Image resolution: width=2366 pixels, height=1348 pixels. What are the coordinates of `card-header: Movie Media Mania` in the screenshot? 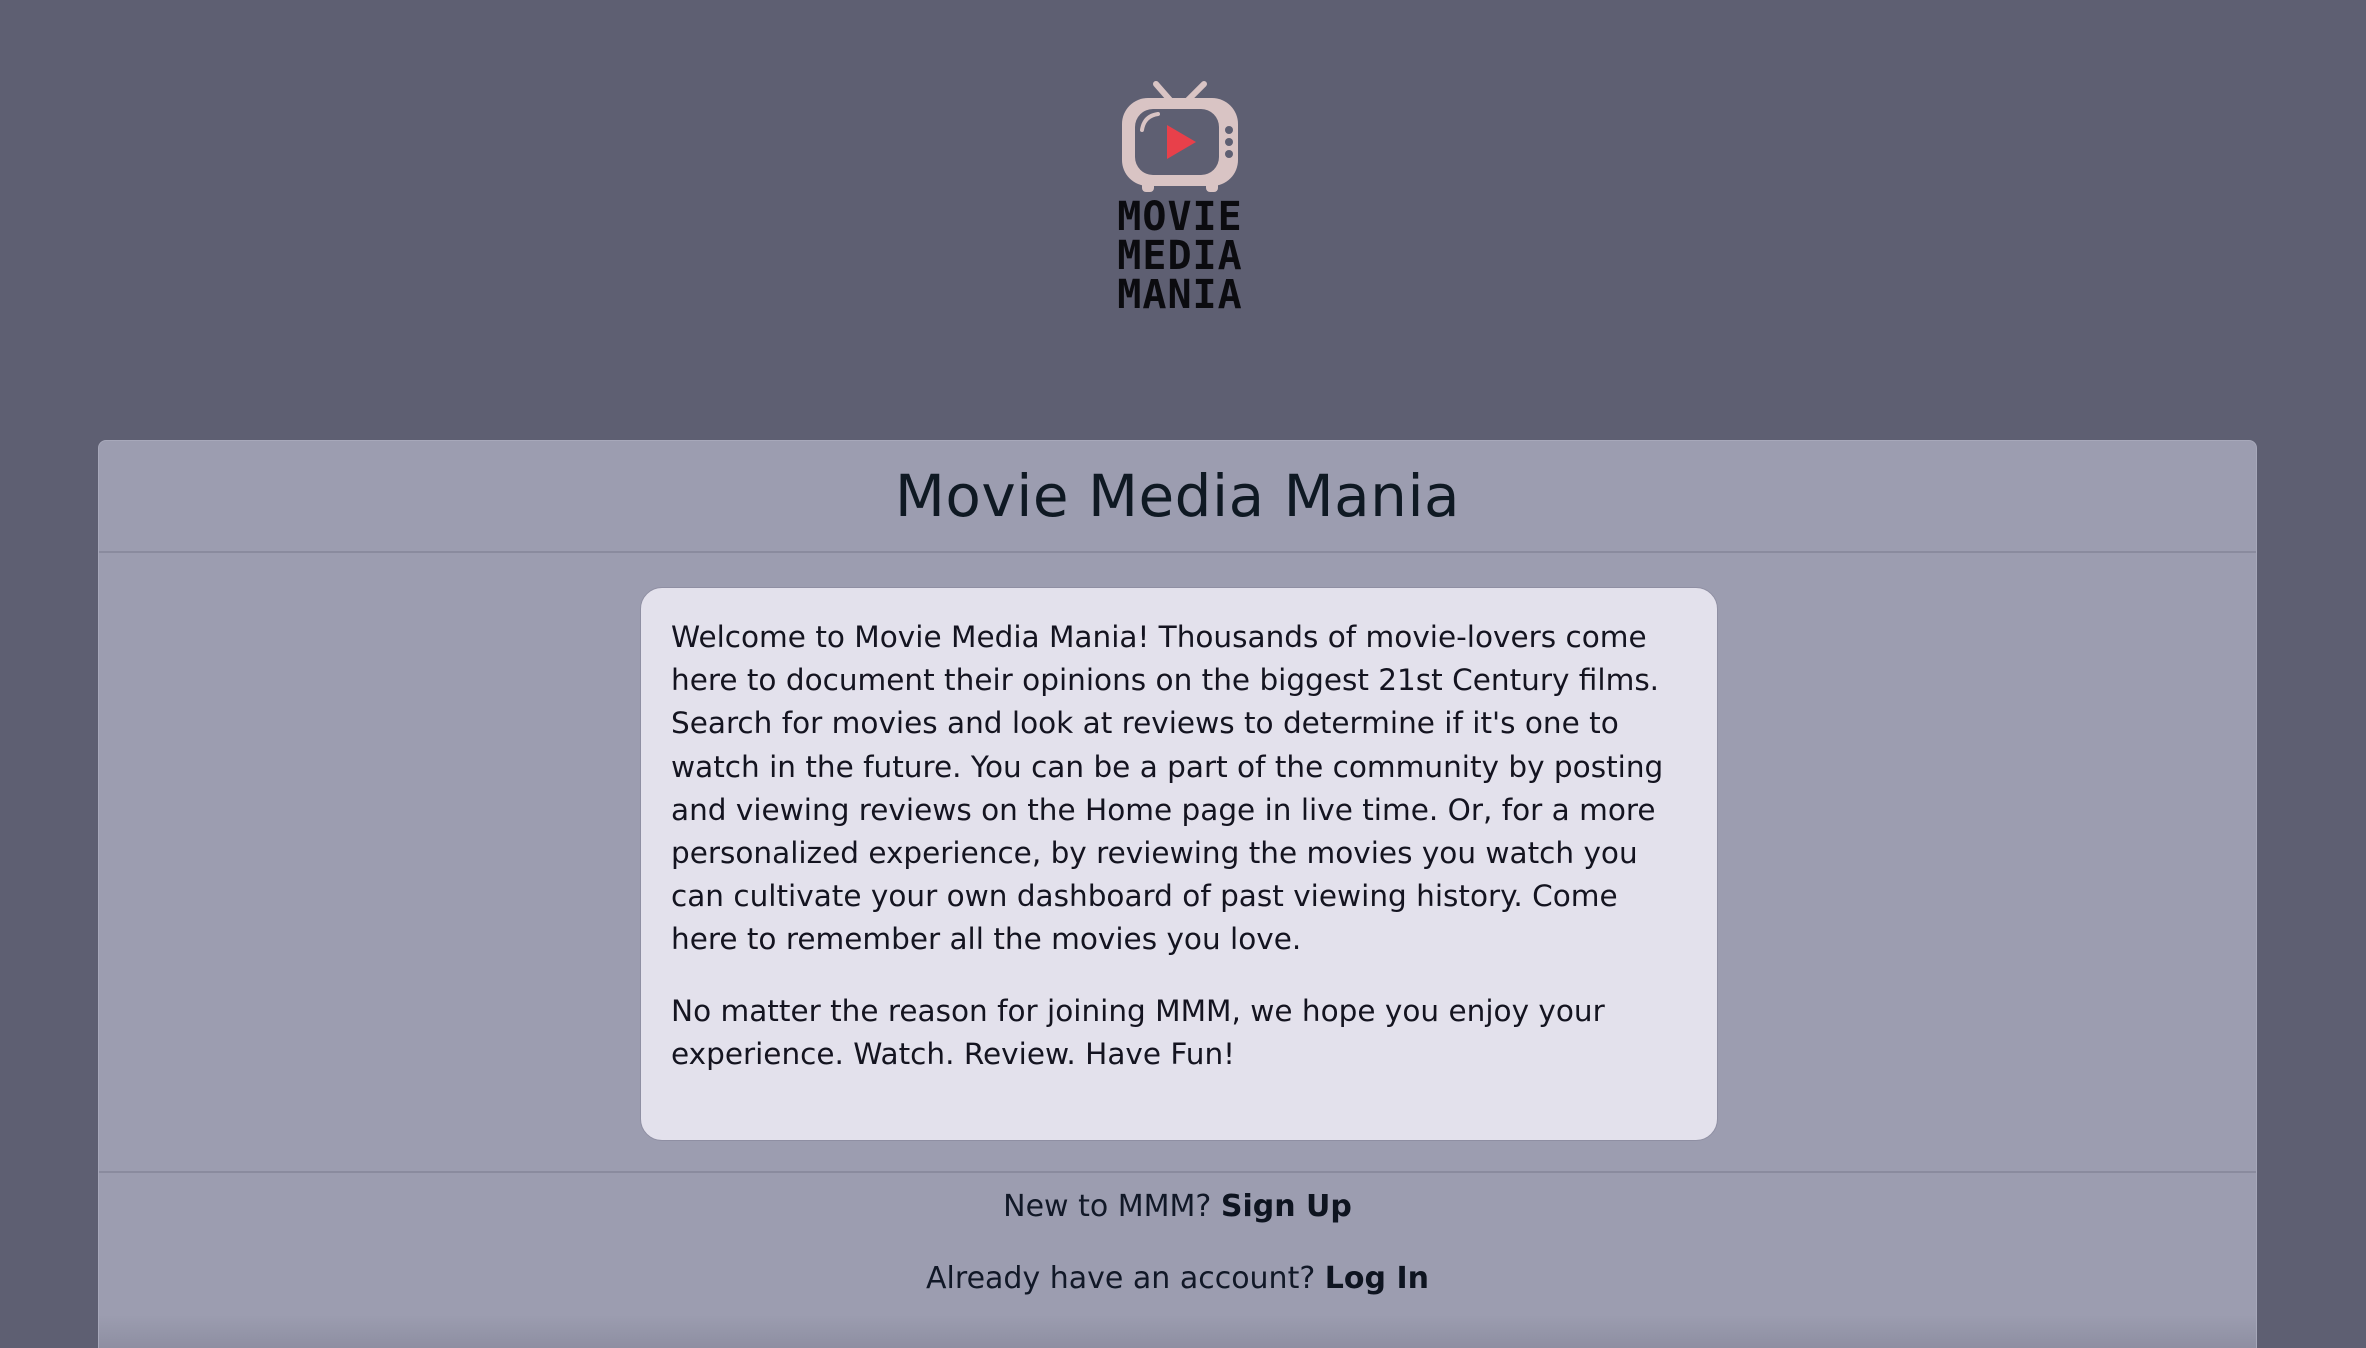 It's located at (1177, 497).